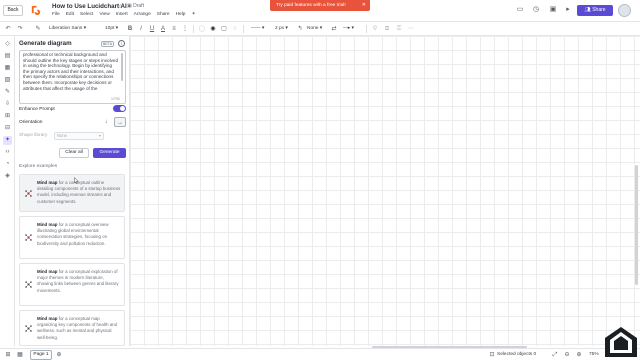 This screenshot has width=640, height=360. Describe the element at coordinates (387, 29) in the screenshot. I see `arrange-icon: ⧉` at that location.